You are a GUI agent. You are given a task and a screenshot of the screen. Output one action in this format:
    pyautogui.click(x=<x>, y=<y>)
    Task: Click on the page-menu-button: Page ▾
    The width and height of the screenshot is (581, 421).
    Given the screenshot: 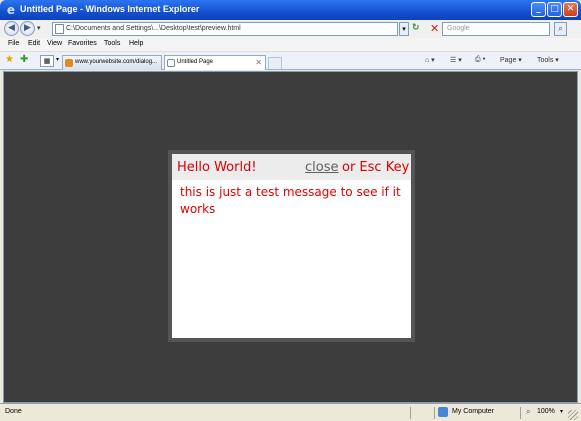 What is the action you would take?
    pyautogui.click(x=511, y=60)
    